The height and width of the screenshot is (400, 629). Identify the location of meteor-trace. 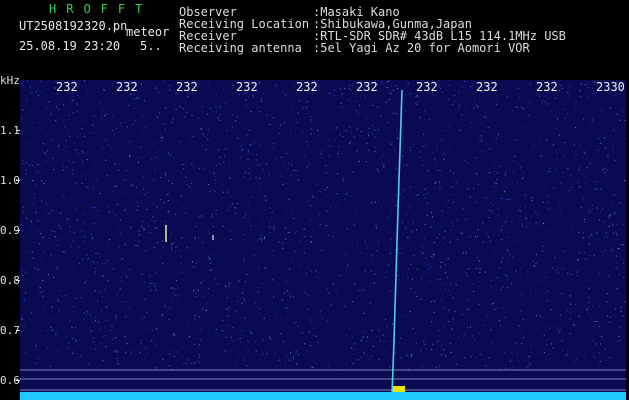
(397, 242).